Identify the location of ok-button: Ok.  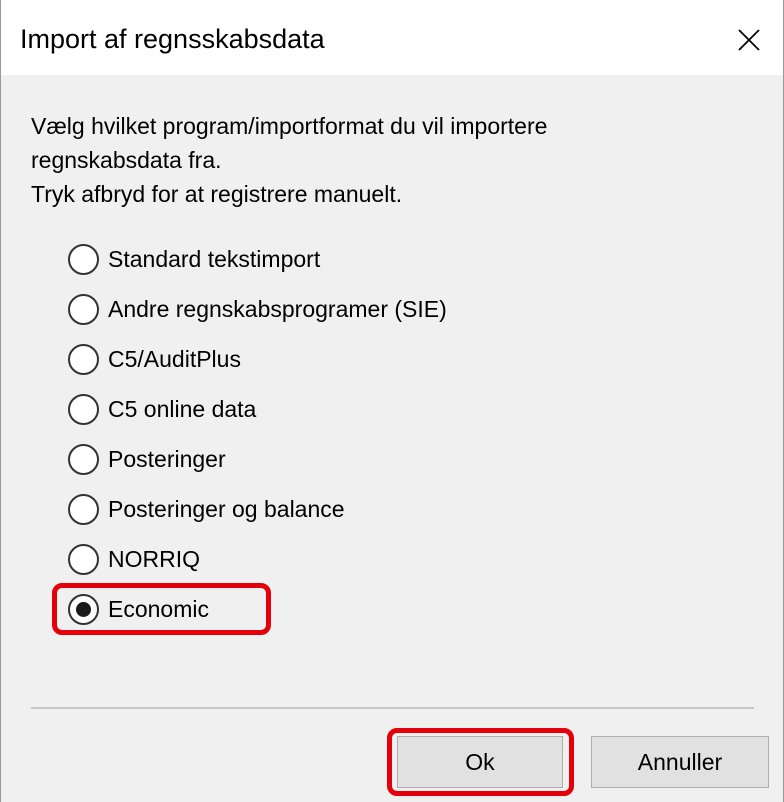
(480, 762).